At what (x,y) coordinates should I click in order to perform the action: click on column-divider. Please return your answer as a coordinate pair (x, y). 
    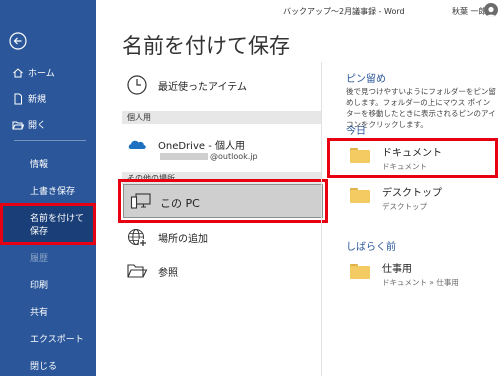
    Looking at the image, I should click on (321, 219).